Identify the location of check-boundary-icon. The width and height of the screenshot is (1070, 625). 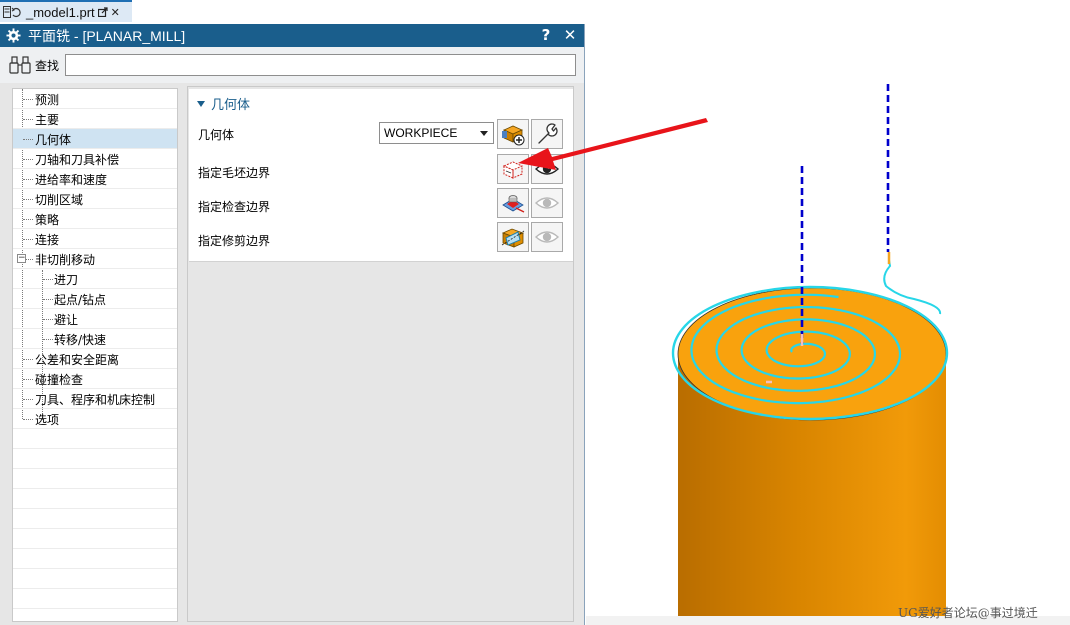
(513, 204).